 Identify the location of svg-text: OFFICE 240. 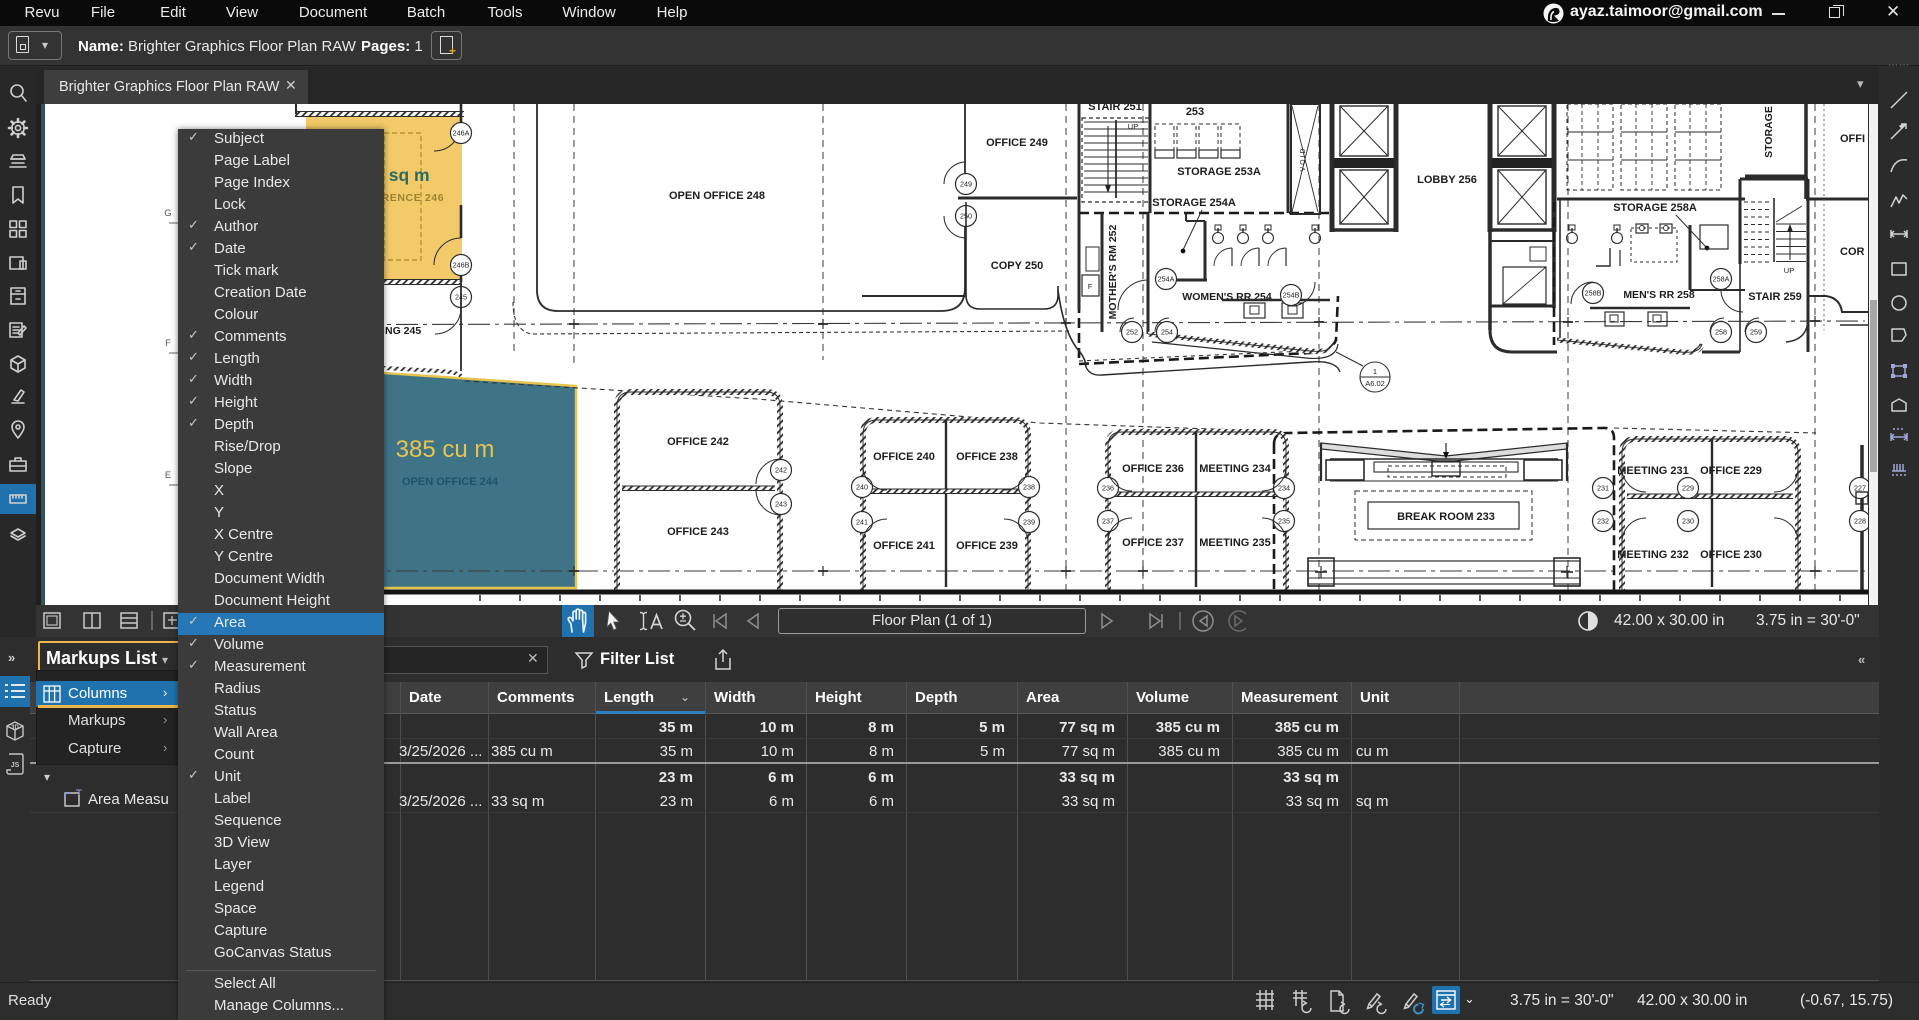
(904, 457).